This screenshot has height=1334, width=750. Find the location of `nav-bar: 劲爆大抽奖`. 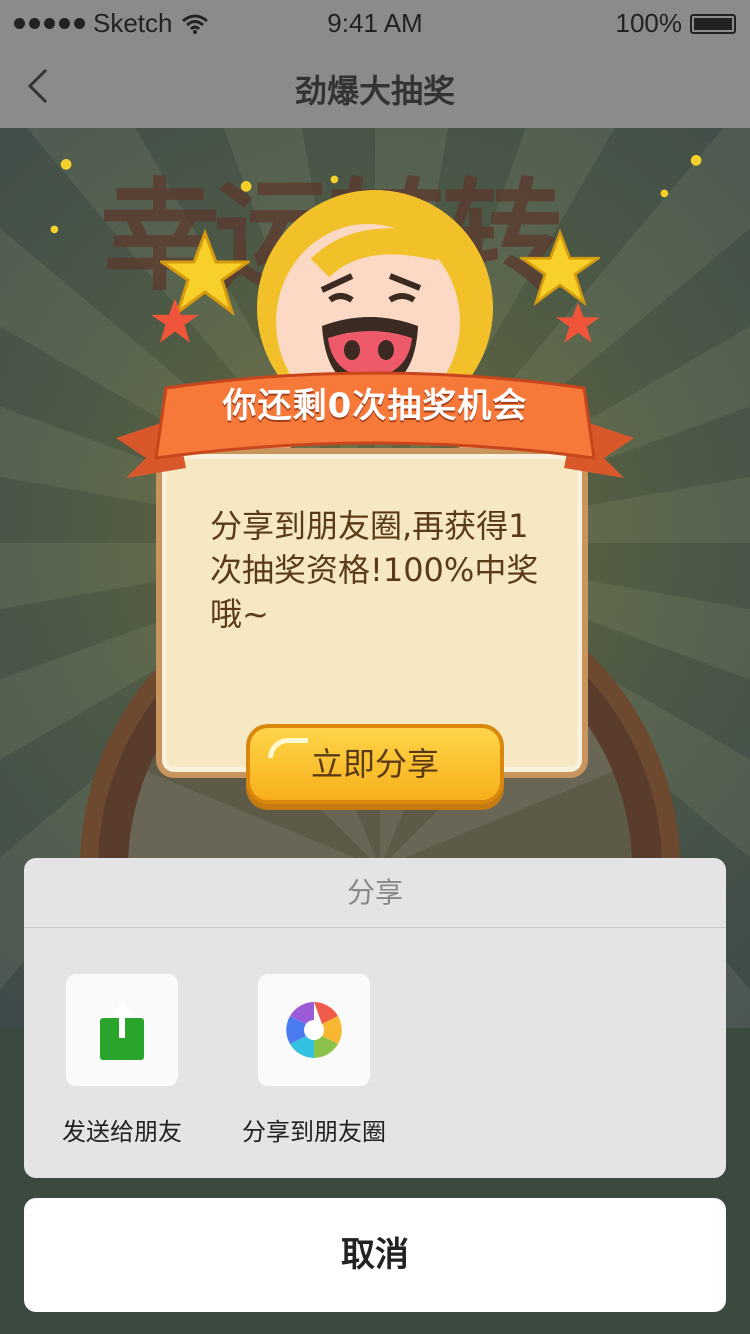

nav-bar: 劲爆大抽奖 is located at coordinates (375, 86).